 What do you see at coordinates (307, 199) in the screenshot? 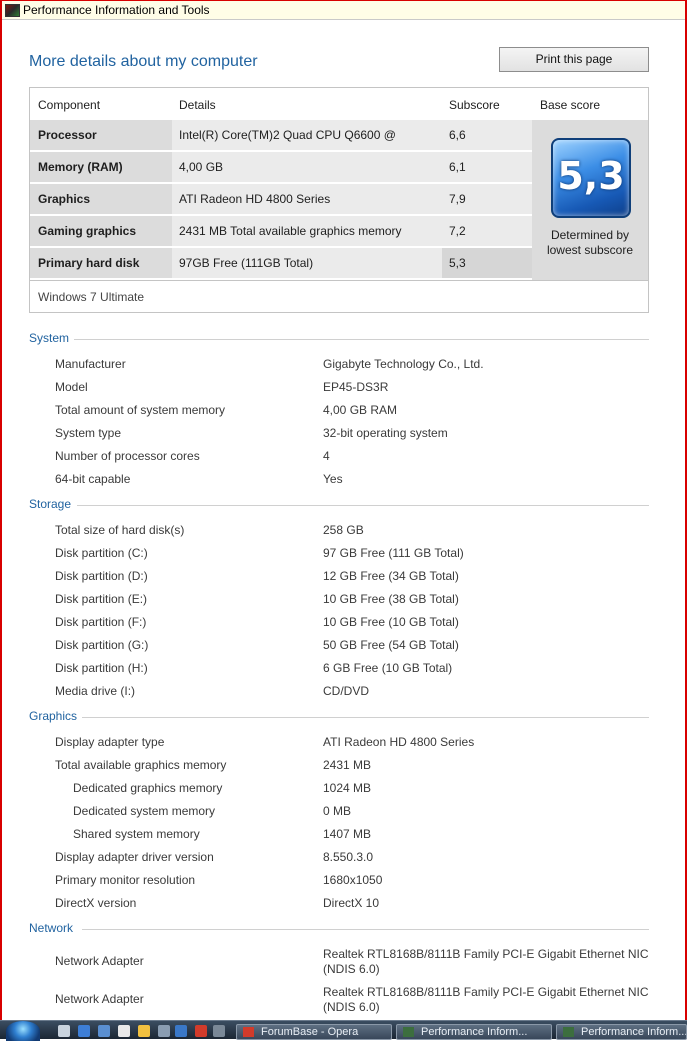
I see `component-details: ATI Radeon HD 4800 Series` at bounding box center [307, 199].